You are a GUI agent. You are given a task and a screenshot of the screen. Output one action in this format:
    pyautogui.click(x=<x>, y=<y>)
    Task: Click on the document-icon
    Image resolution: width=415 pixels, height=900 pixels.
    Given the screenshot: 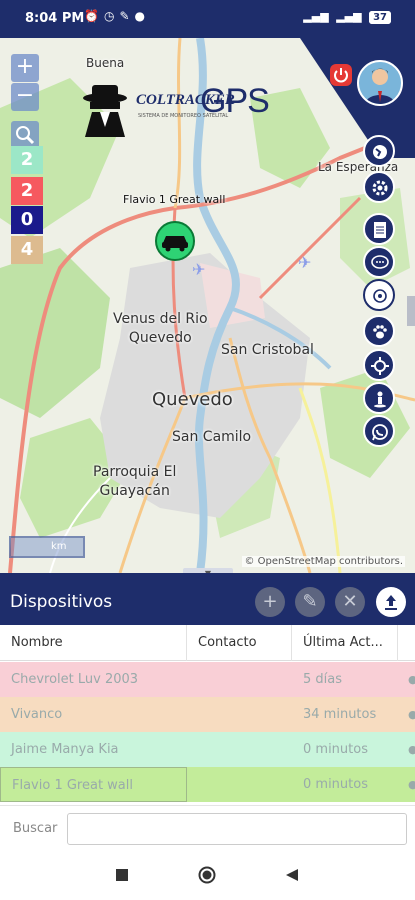 What is the action you would take?
    pyautogui.click(x=380, y=230)
    